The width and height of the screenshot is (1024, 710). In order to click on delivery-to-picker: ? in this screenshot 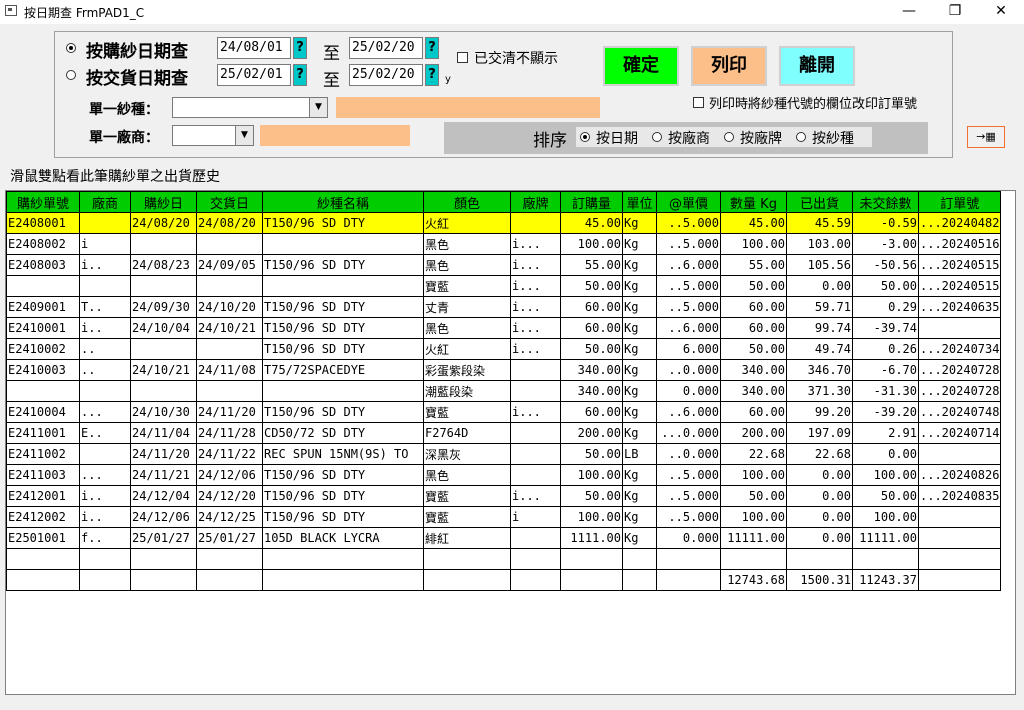, I will do `click(432, 75)`.